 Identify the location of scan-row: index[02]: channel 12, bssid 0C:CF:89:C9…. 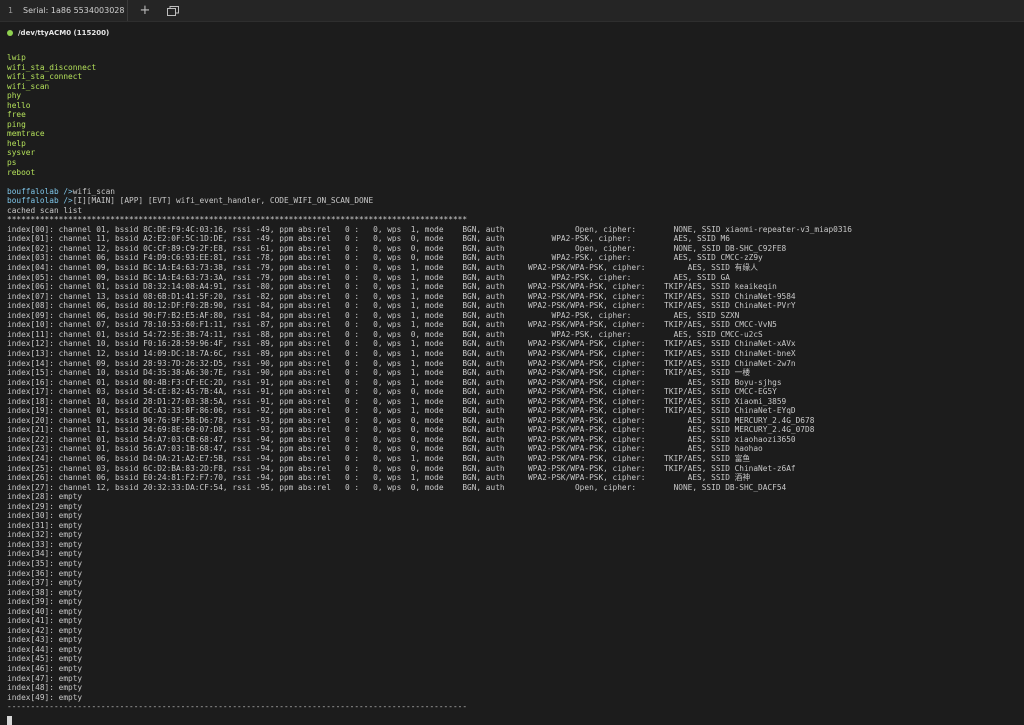
(397, 248).